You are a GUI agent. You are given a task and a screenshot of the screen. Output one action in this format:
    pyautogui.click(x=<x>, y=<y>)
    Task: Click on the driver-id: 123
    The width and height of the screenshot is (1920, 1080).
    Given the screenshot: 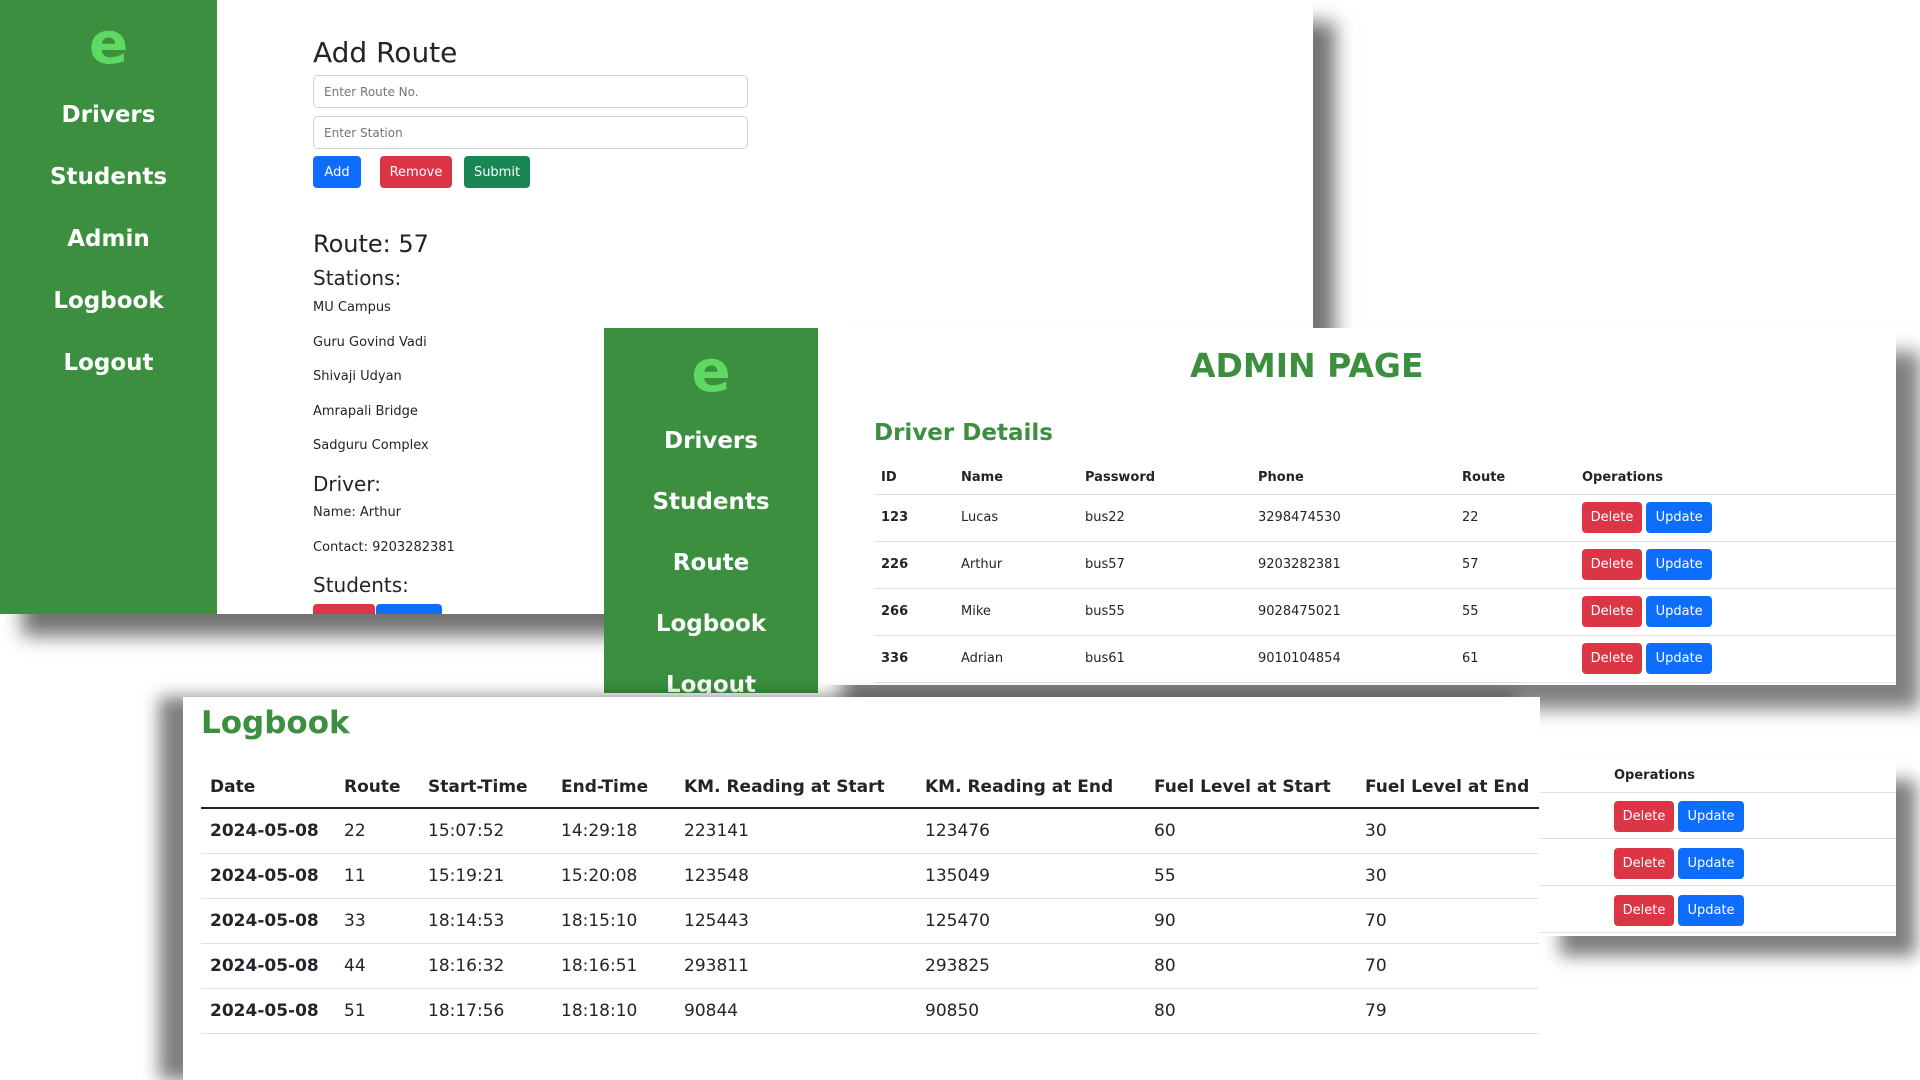 What is the action you would take?
    pyautogui.click(x=895, y=517)
    